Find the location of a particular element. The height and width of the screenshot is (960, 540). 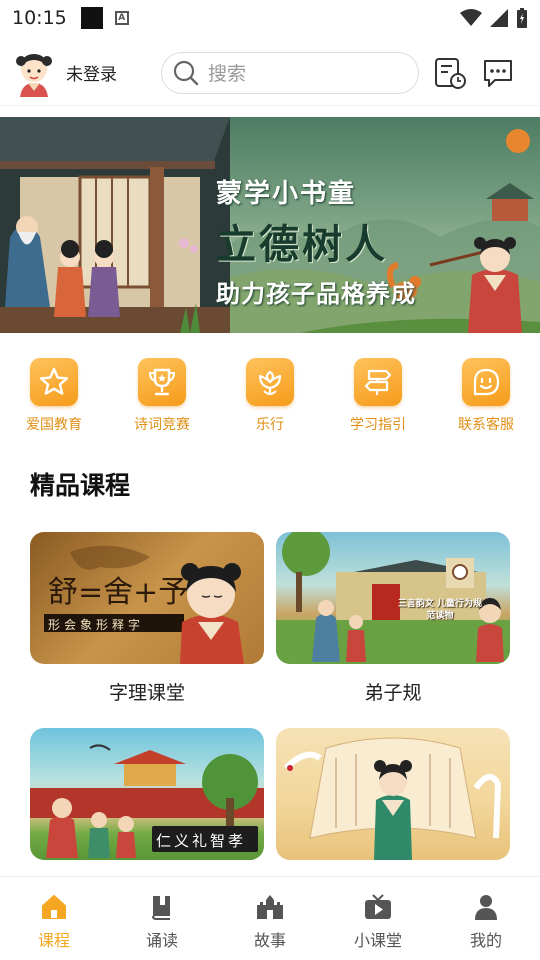

menu-label: 爱国教育 is located at coordinates (54, 425).